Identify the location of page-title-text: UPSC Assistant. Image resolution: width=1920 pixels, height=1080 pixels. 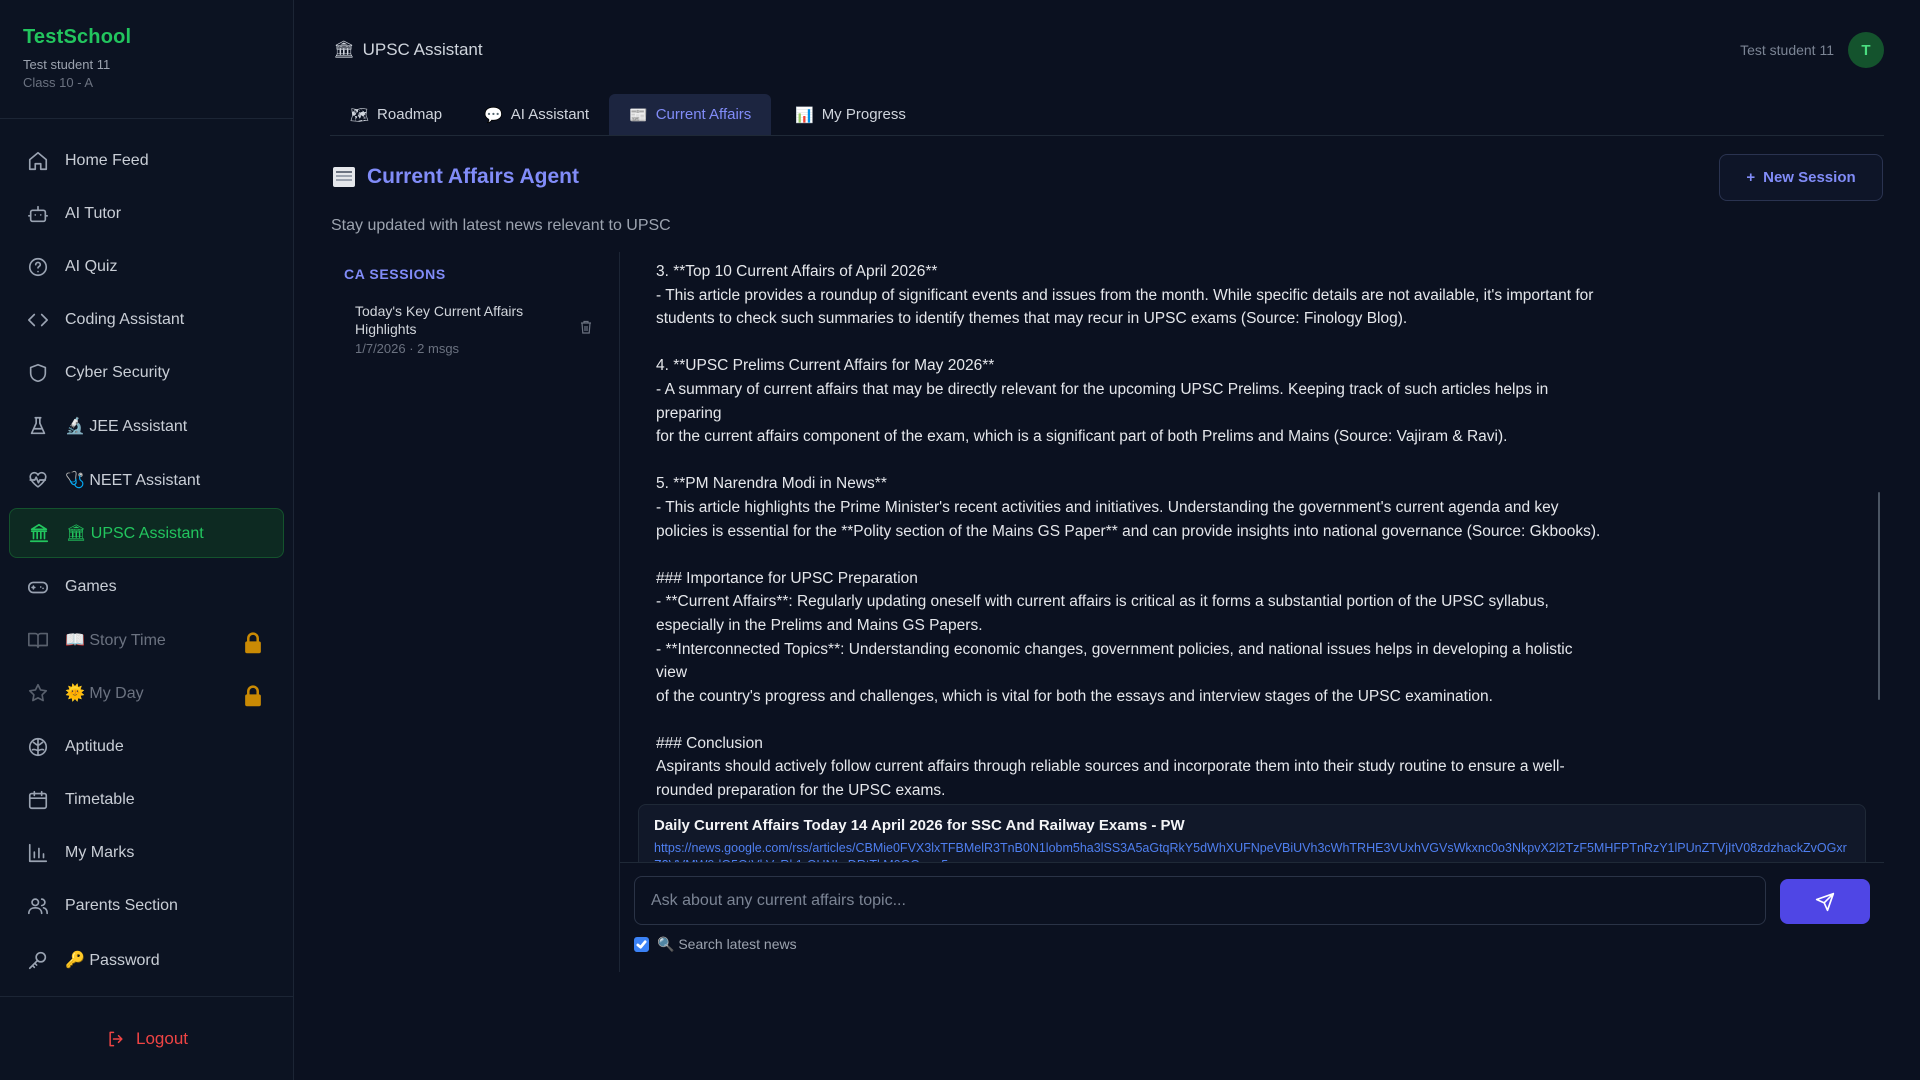
(422, 49).